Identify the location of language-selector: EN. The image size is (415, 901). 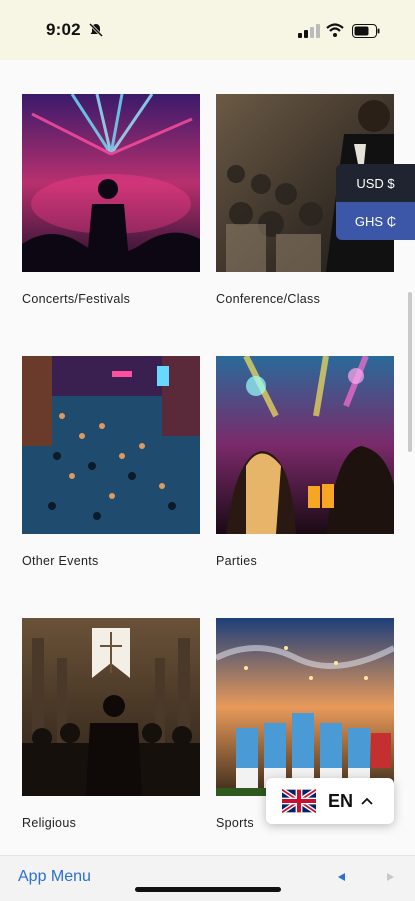
(330, 801).